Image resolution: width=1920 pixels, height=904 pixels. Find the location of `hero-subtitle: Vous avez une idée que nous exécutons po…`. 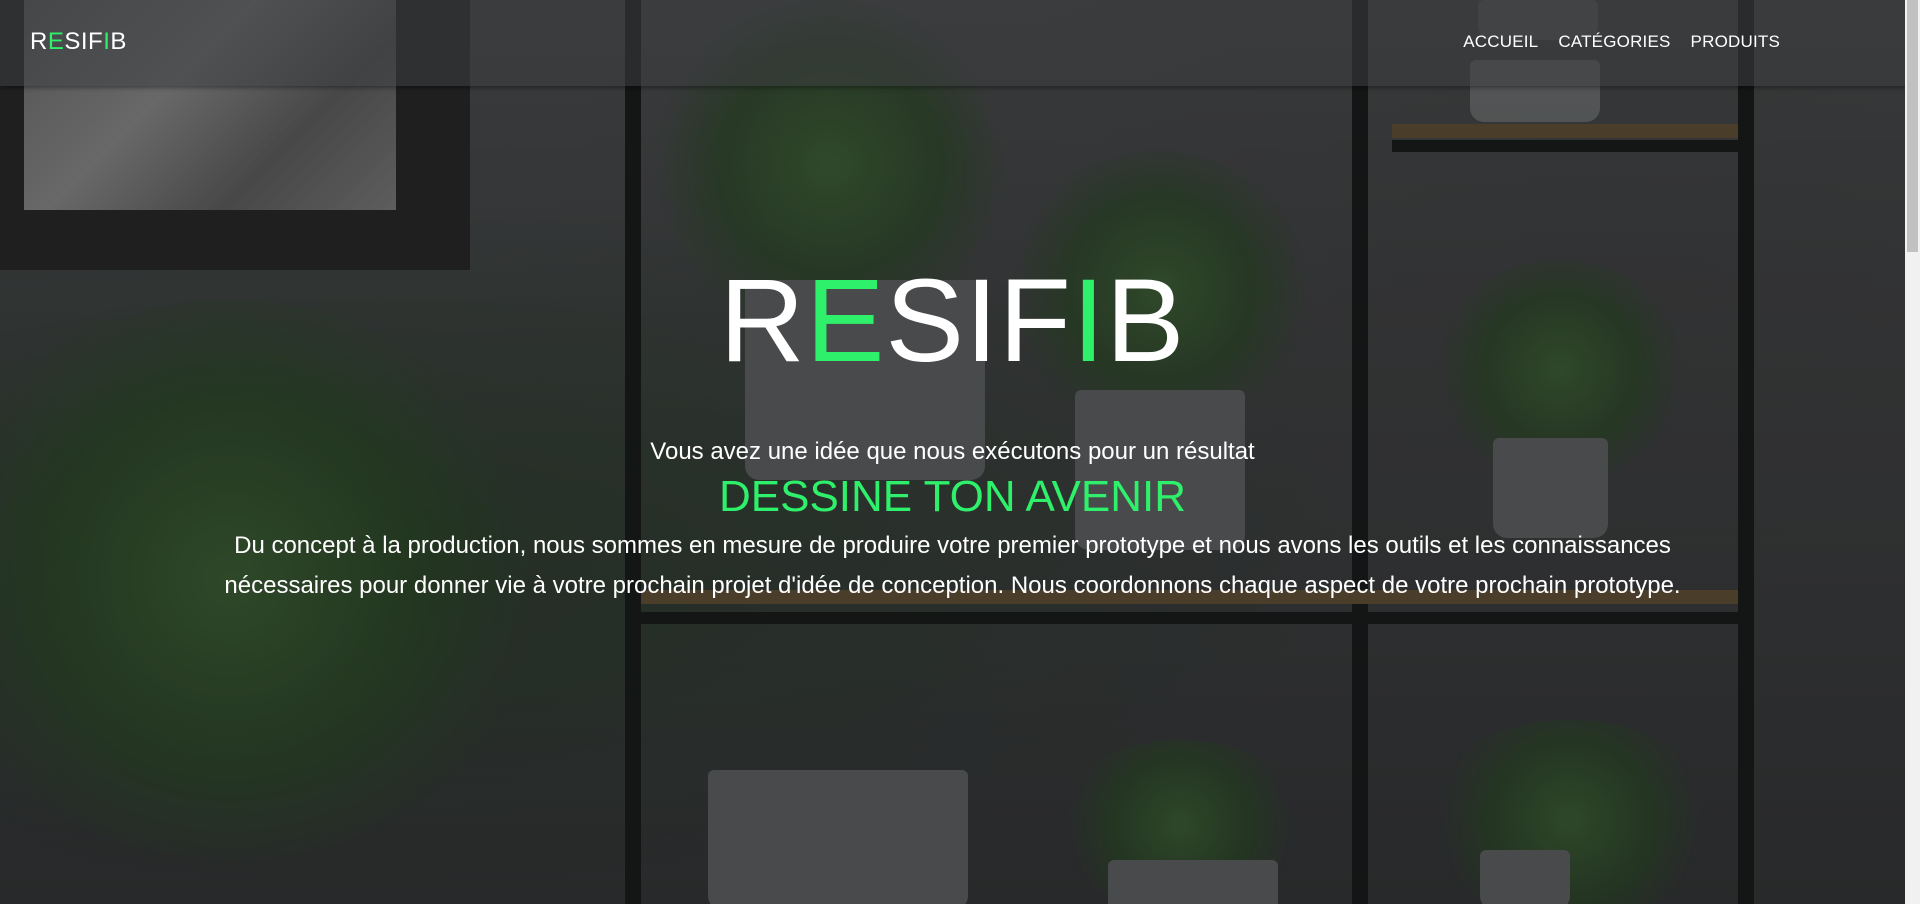

hero-subtitle: Vous avez une idée que nous exécutons po… is located at coordinates (952, 451).